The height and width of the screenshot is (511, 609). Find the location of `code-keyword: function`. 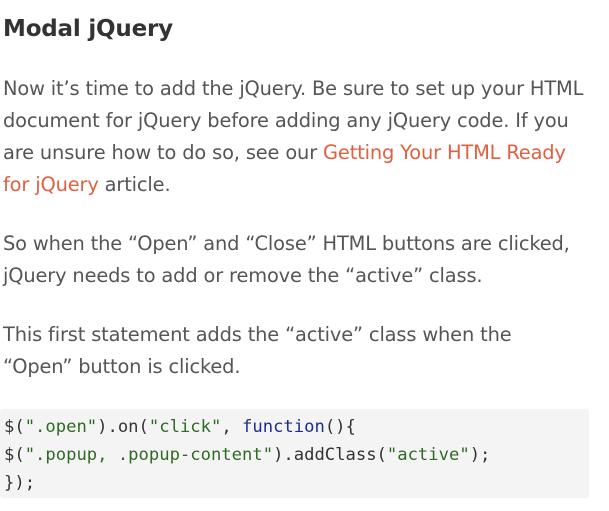

code-keyword: function is located at coordinates (283, 427).